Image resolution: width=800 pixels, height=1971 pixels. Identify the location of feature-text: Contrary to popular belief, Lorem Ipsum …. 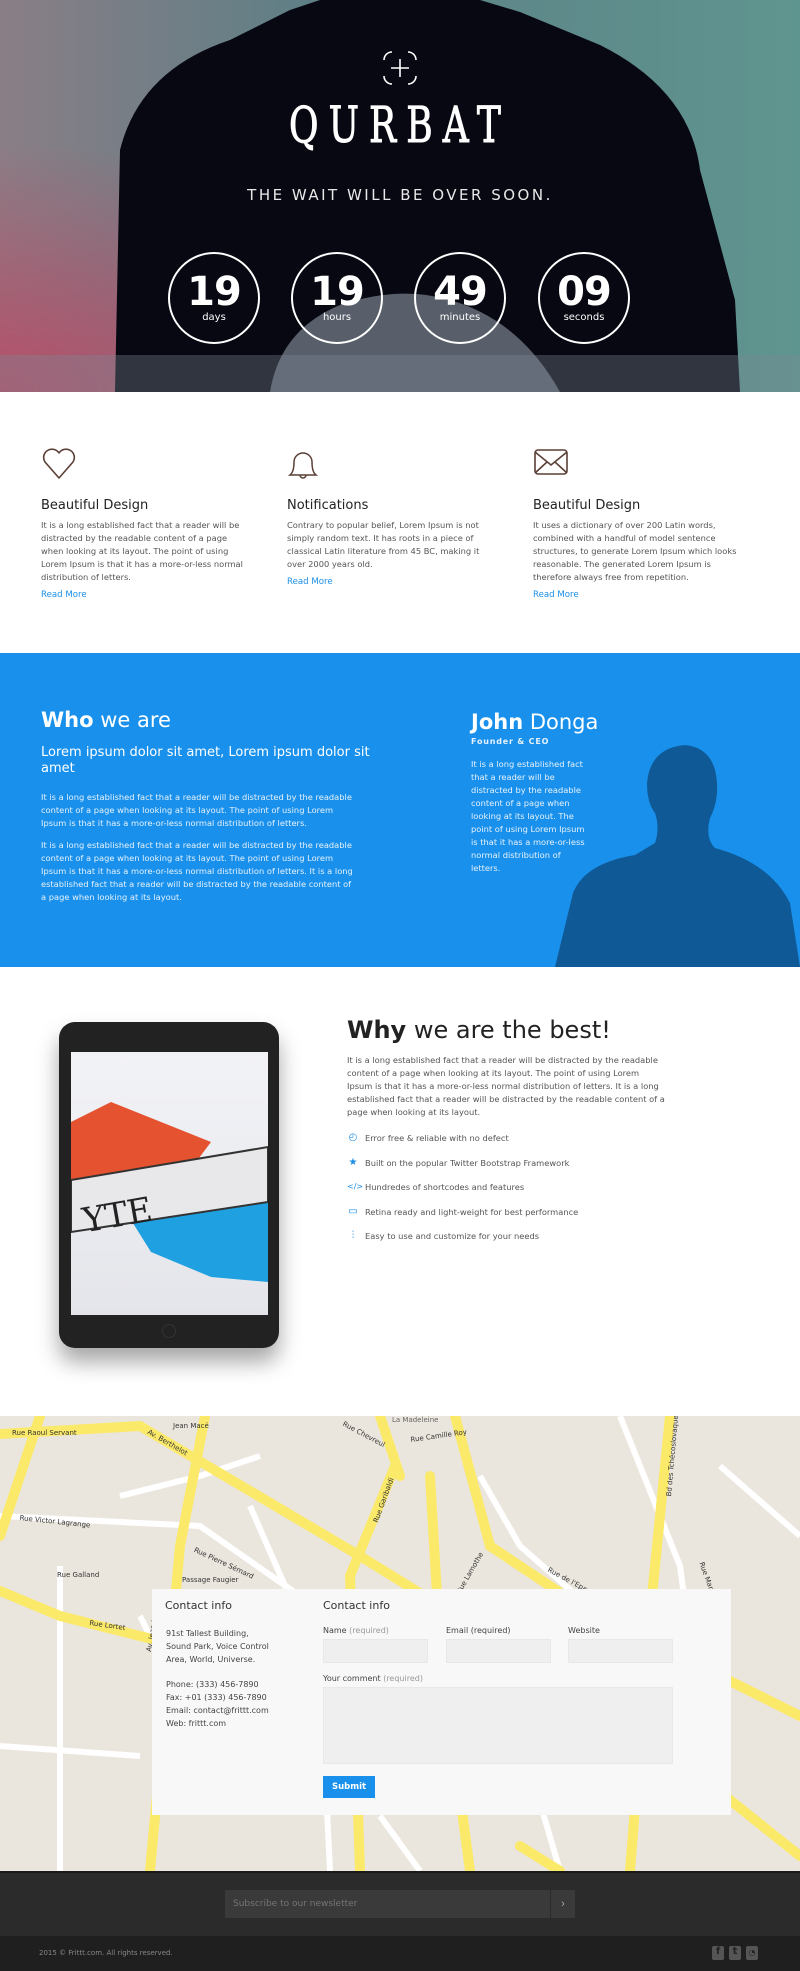
(383, 544).